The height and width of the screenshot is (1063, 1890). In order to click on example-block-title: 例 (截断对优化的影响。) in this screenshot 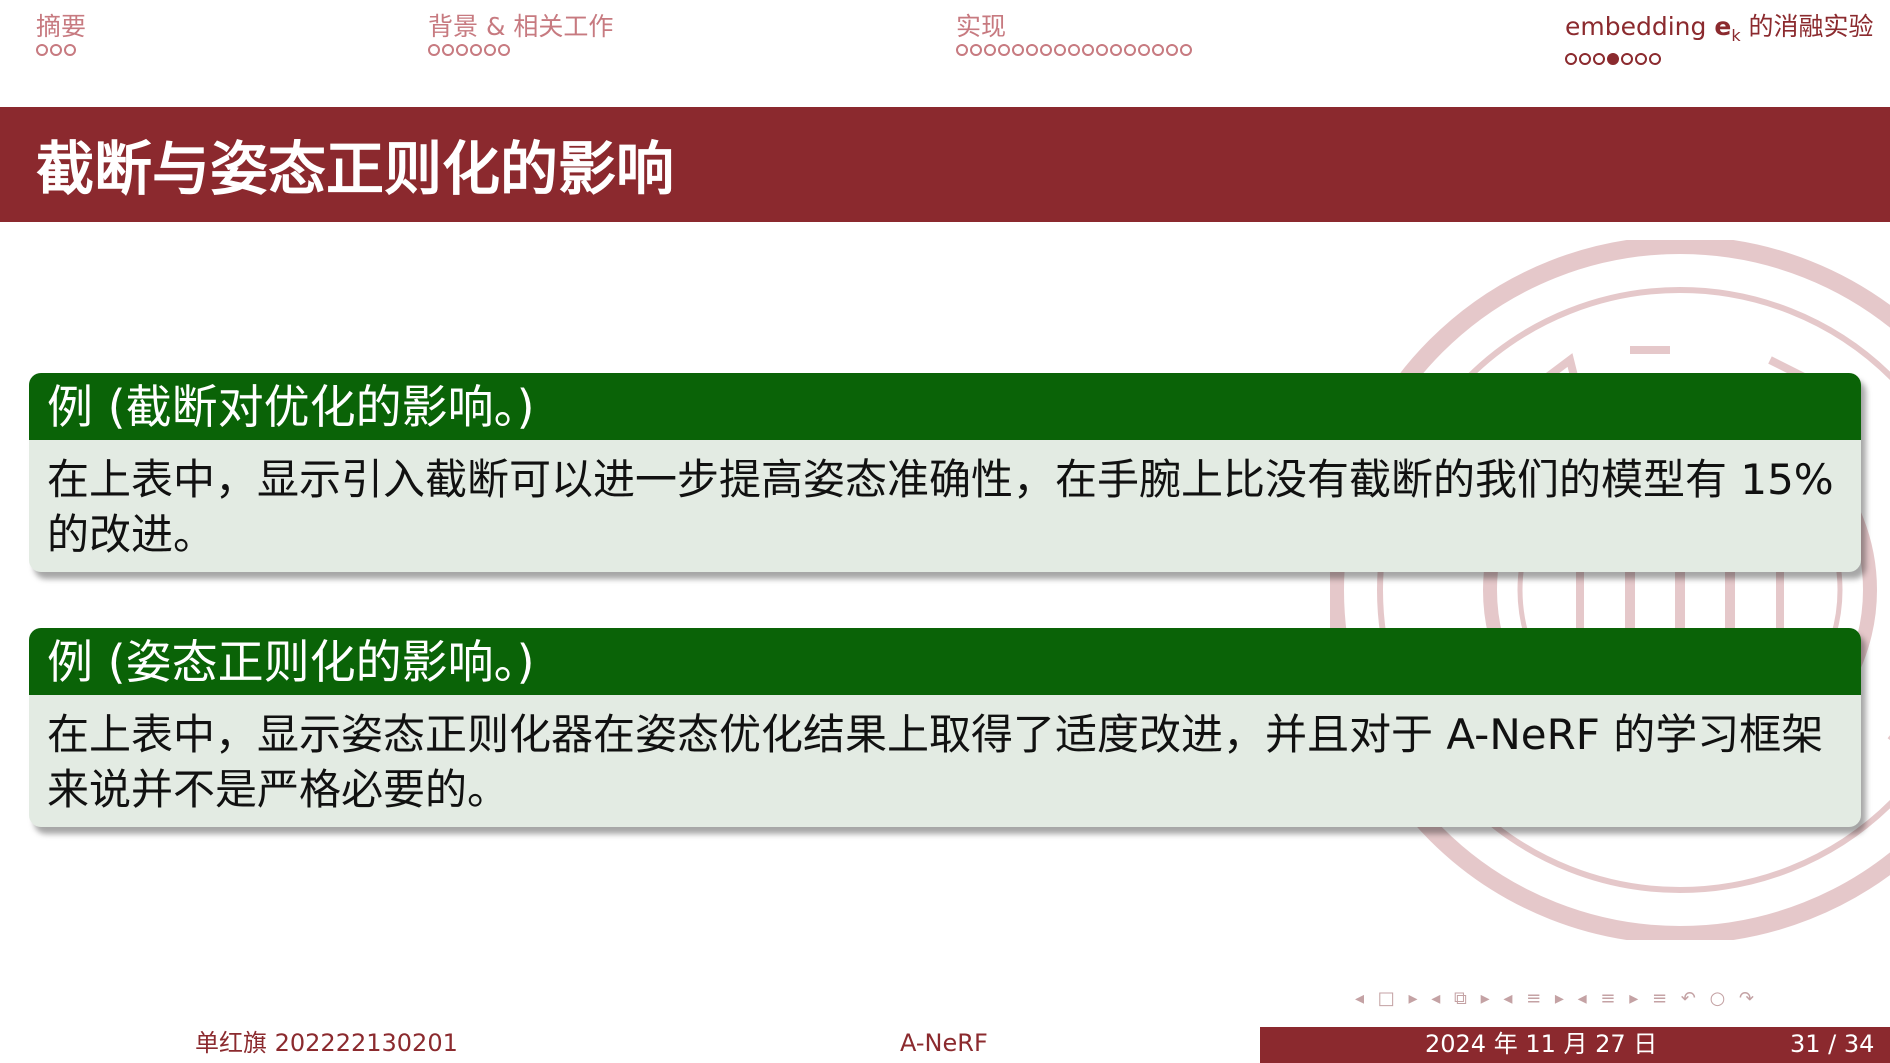, I will do `click(945, 406)`.